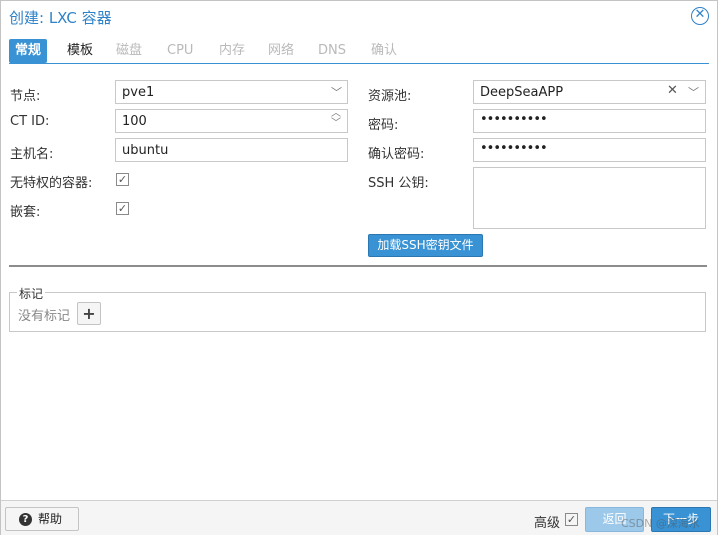 Image resolution: width=718 pixels, height=535 pixels. Describe the element at coordinates (31, 293) in the screenshot. I see `tags-legend: 标记` at that location.